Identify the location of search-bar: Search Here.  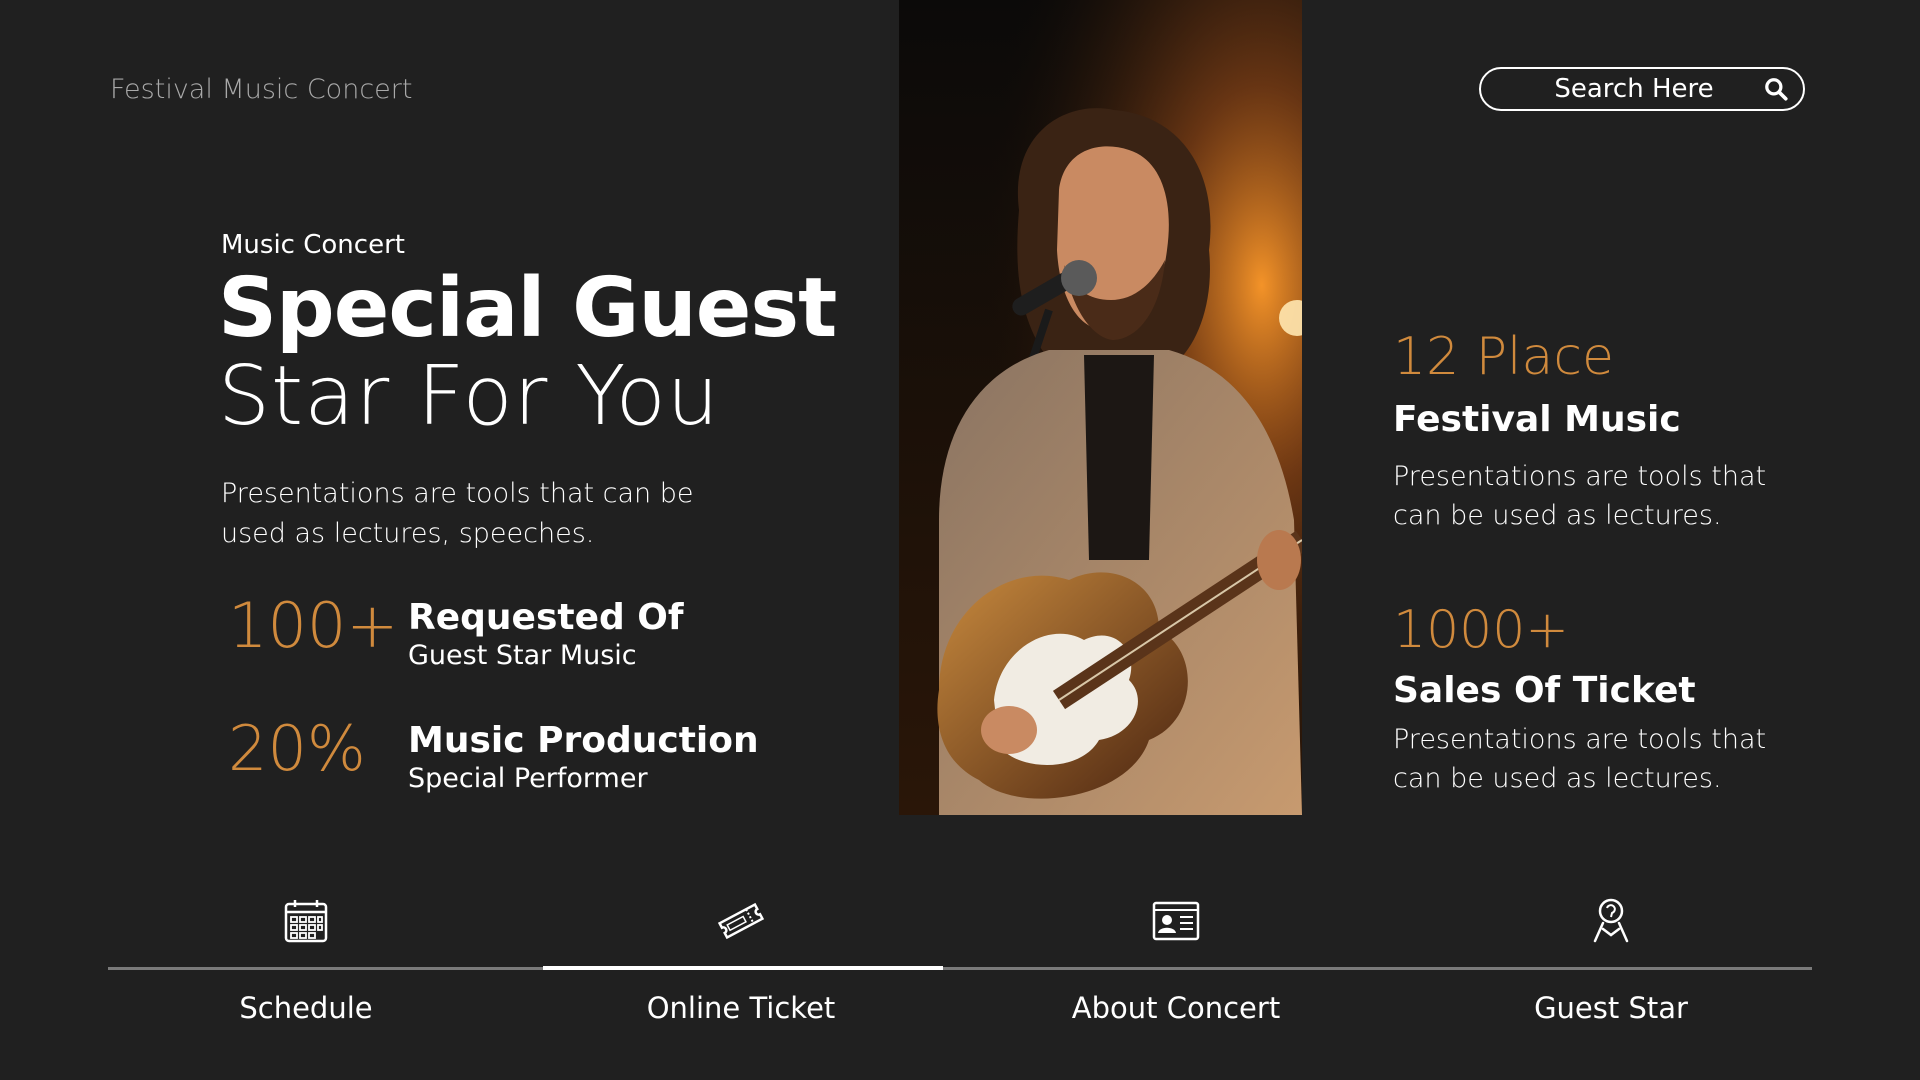
(1642, 89).